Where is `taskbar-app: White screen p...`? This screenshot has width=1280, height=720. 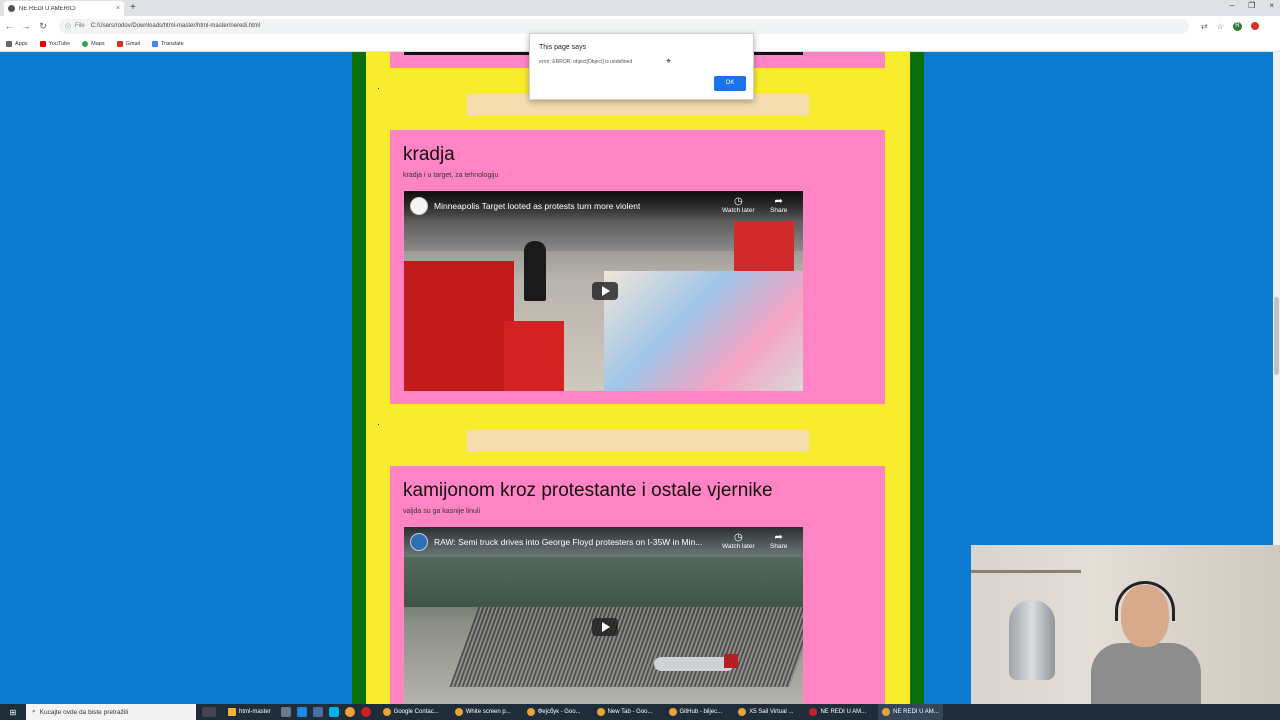
taskbar-app: White screen p... is located at coordinates (483, 712).